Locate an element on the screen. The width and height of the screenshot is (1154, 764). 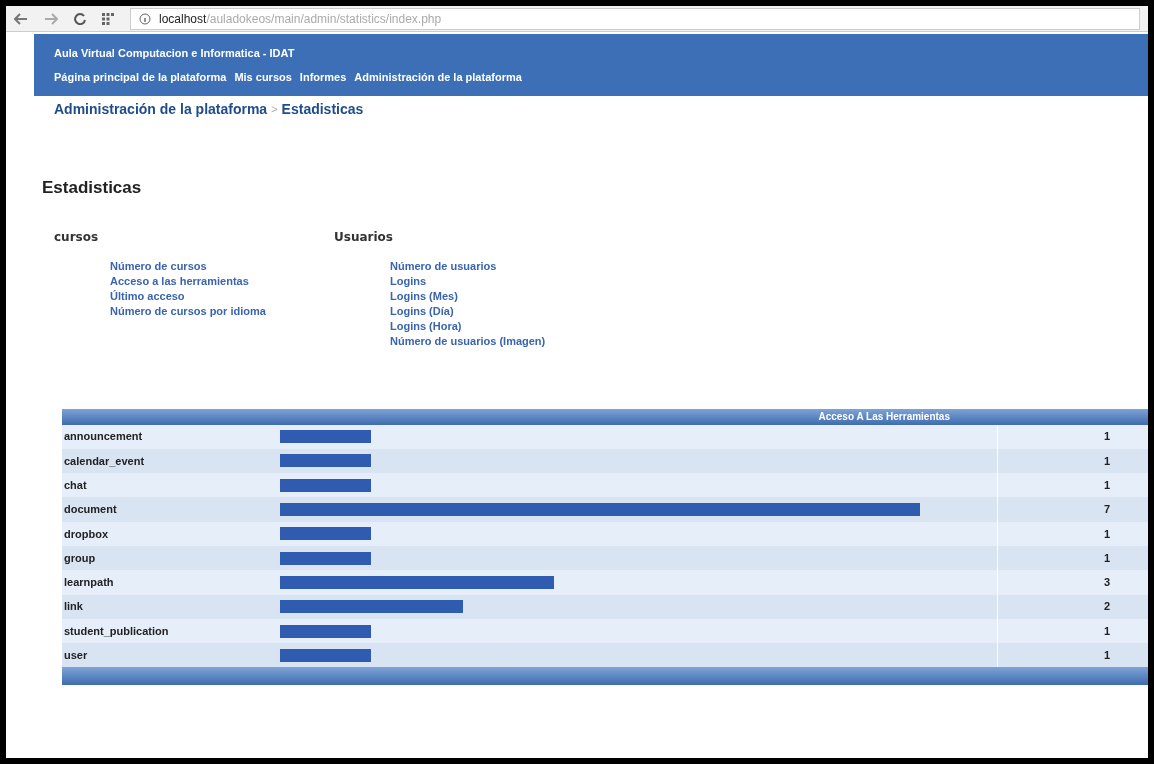
stat-link: Acceso a las herramientas is located at coordinates (222, 281).